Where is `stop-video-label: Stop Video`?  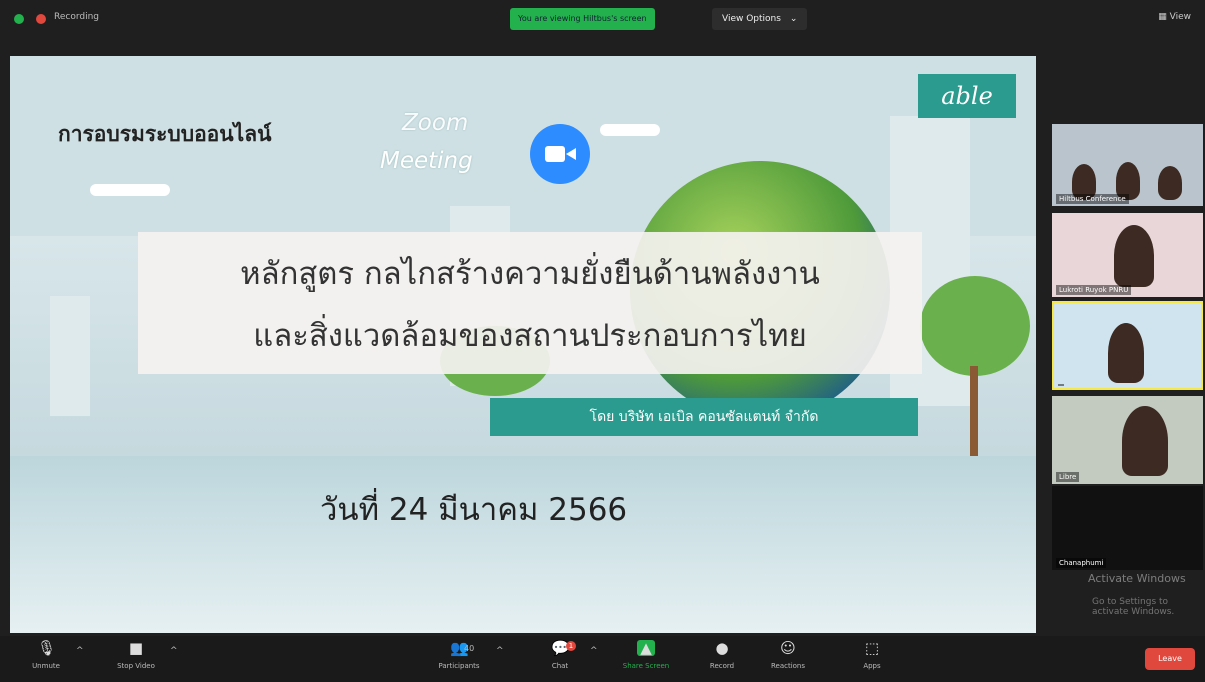
stop-video-label: Stop Video is located at coordinates (136, 666).